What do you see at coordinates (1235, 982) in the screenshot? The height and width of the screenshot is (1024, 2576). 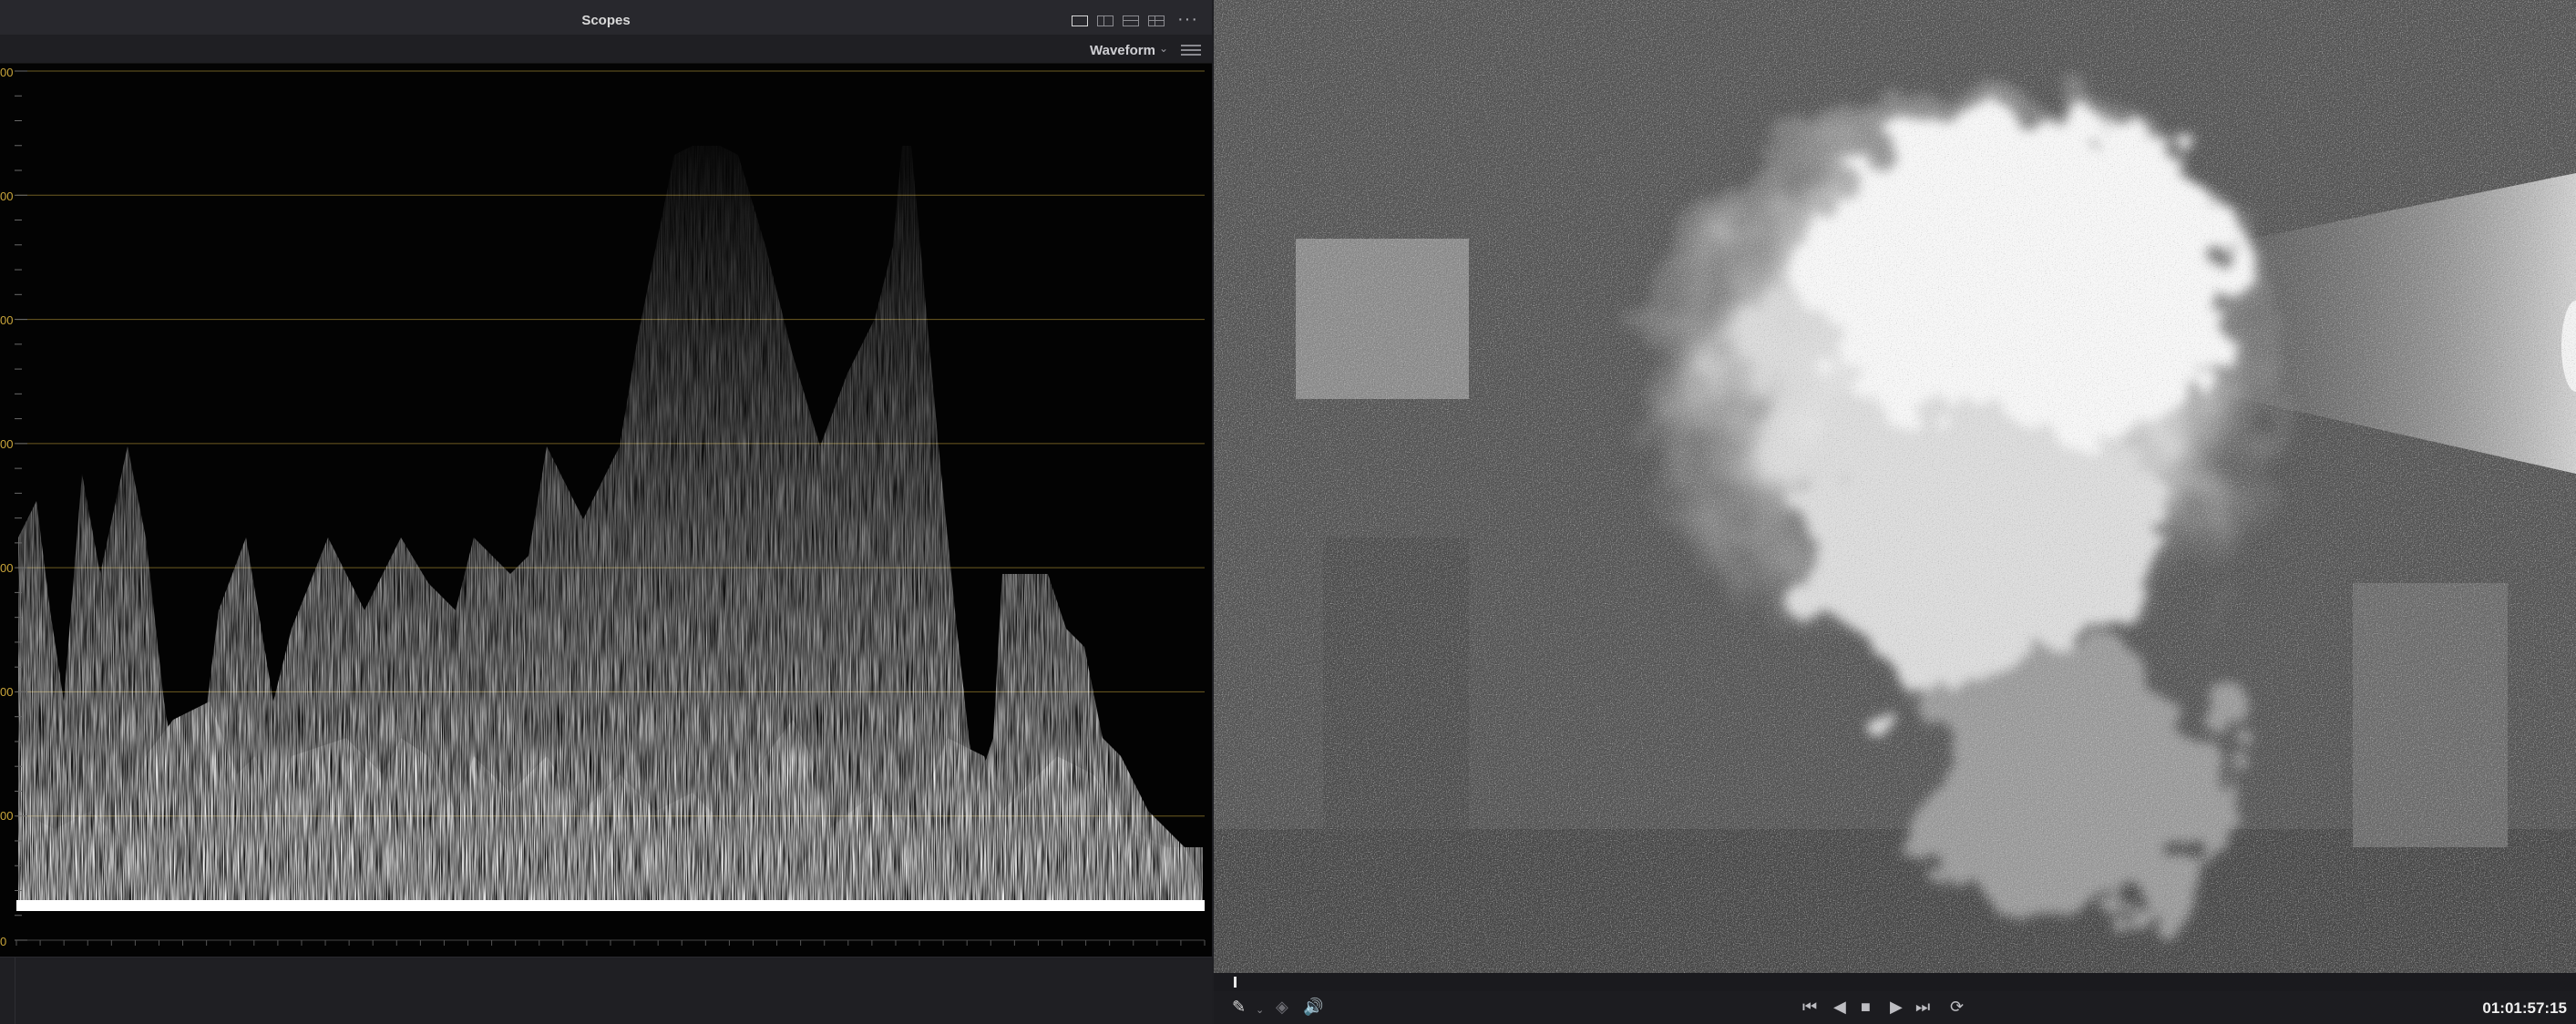 I see `playhead` at bounding box center [1235, 982].